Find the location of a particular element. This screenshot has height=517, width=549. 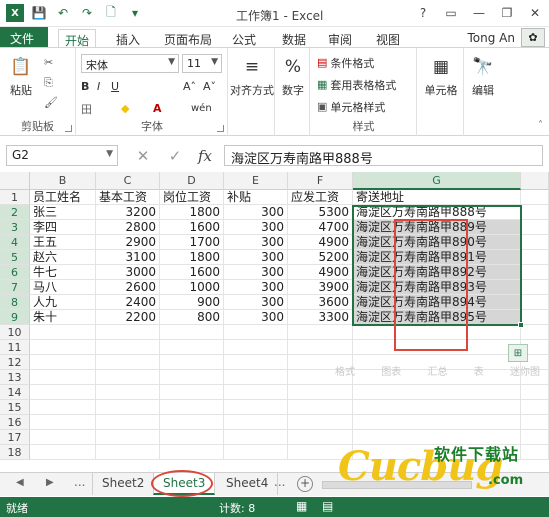

tab-review: 审阅 is located at coordinates (340, 38).